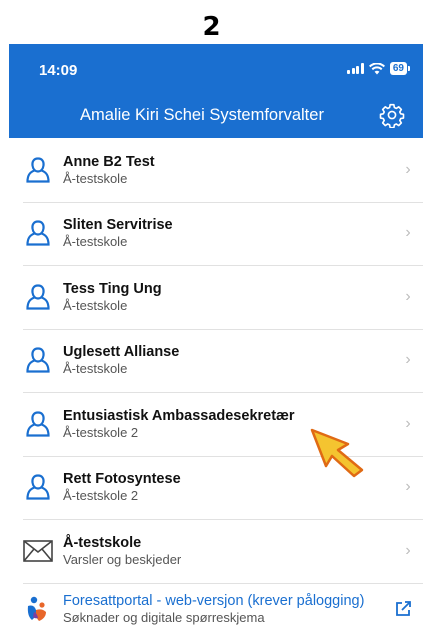 The width and height of the screenshot is (423, 634). What do you see at coordinates (122, 559) in the screenshot?
I see `school-messages-subtitle: Varsler og beskjeder` at bounding box center [122, 559].